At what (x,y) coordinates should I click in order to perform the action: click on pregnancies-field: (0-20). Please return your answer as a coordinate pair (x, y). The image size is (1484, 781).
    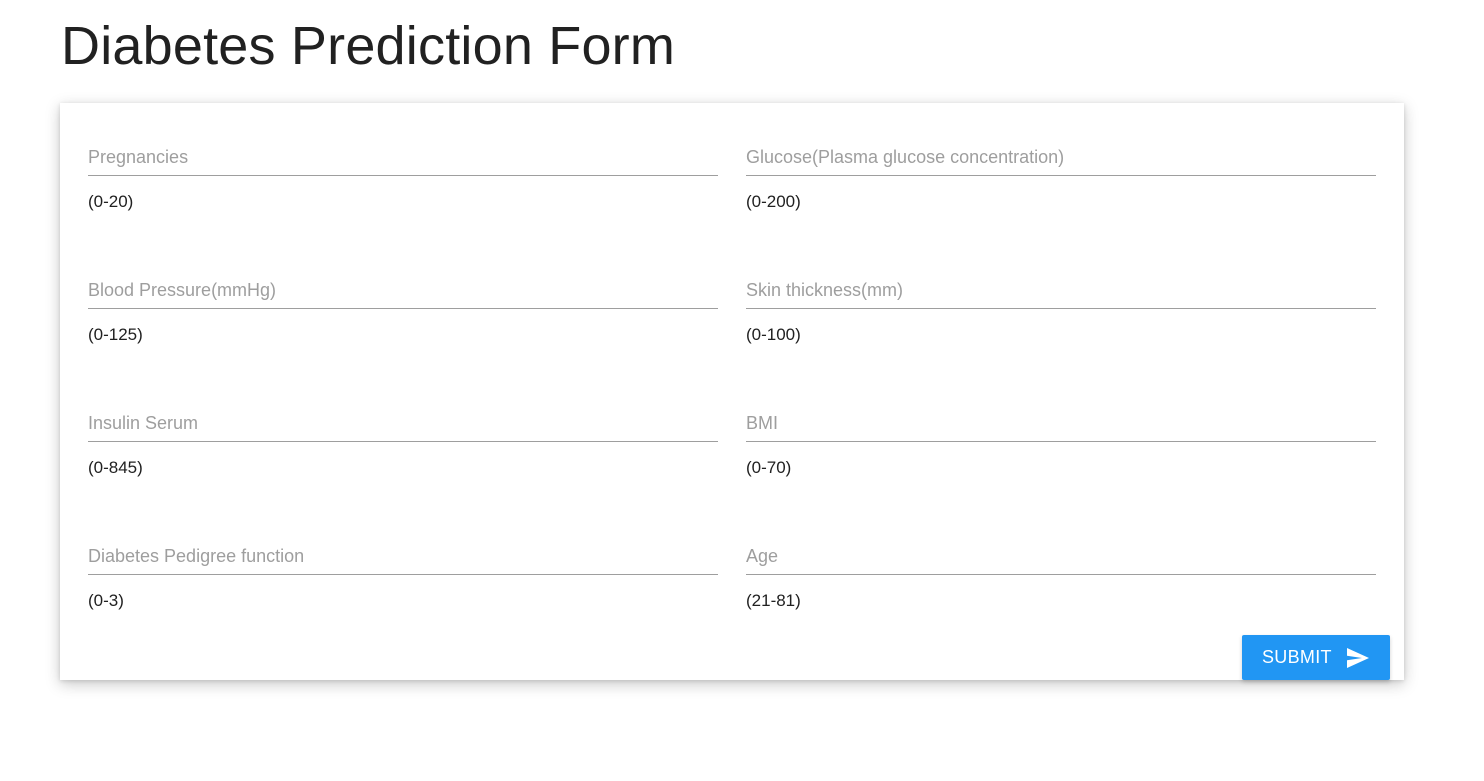
    Looking at the image, I should click on (403, 161).